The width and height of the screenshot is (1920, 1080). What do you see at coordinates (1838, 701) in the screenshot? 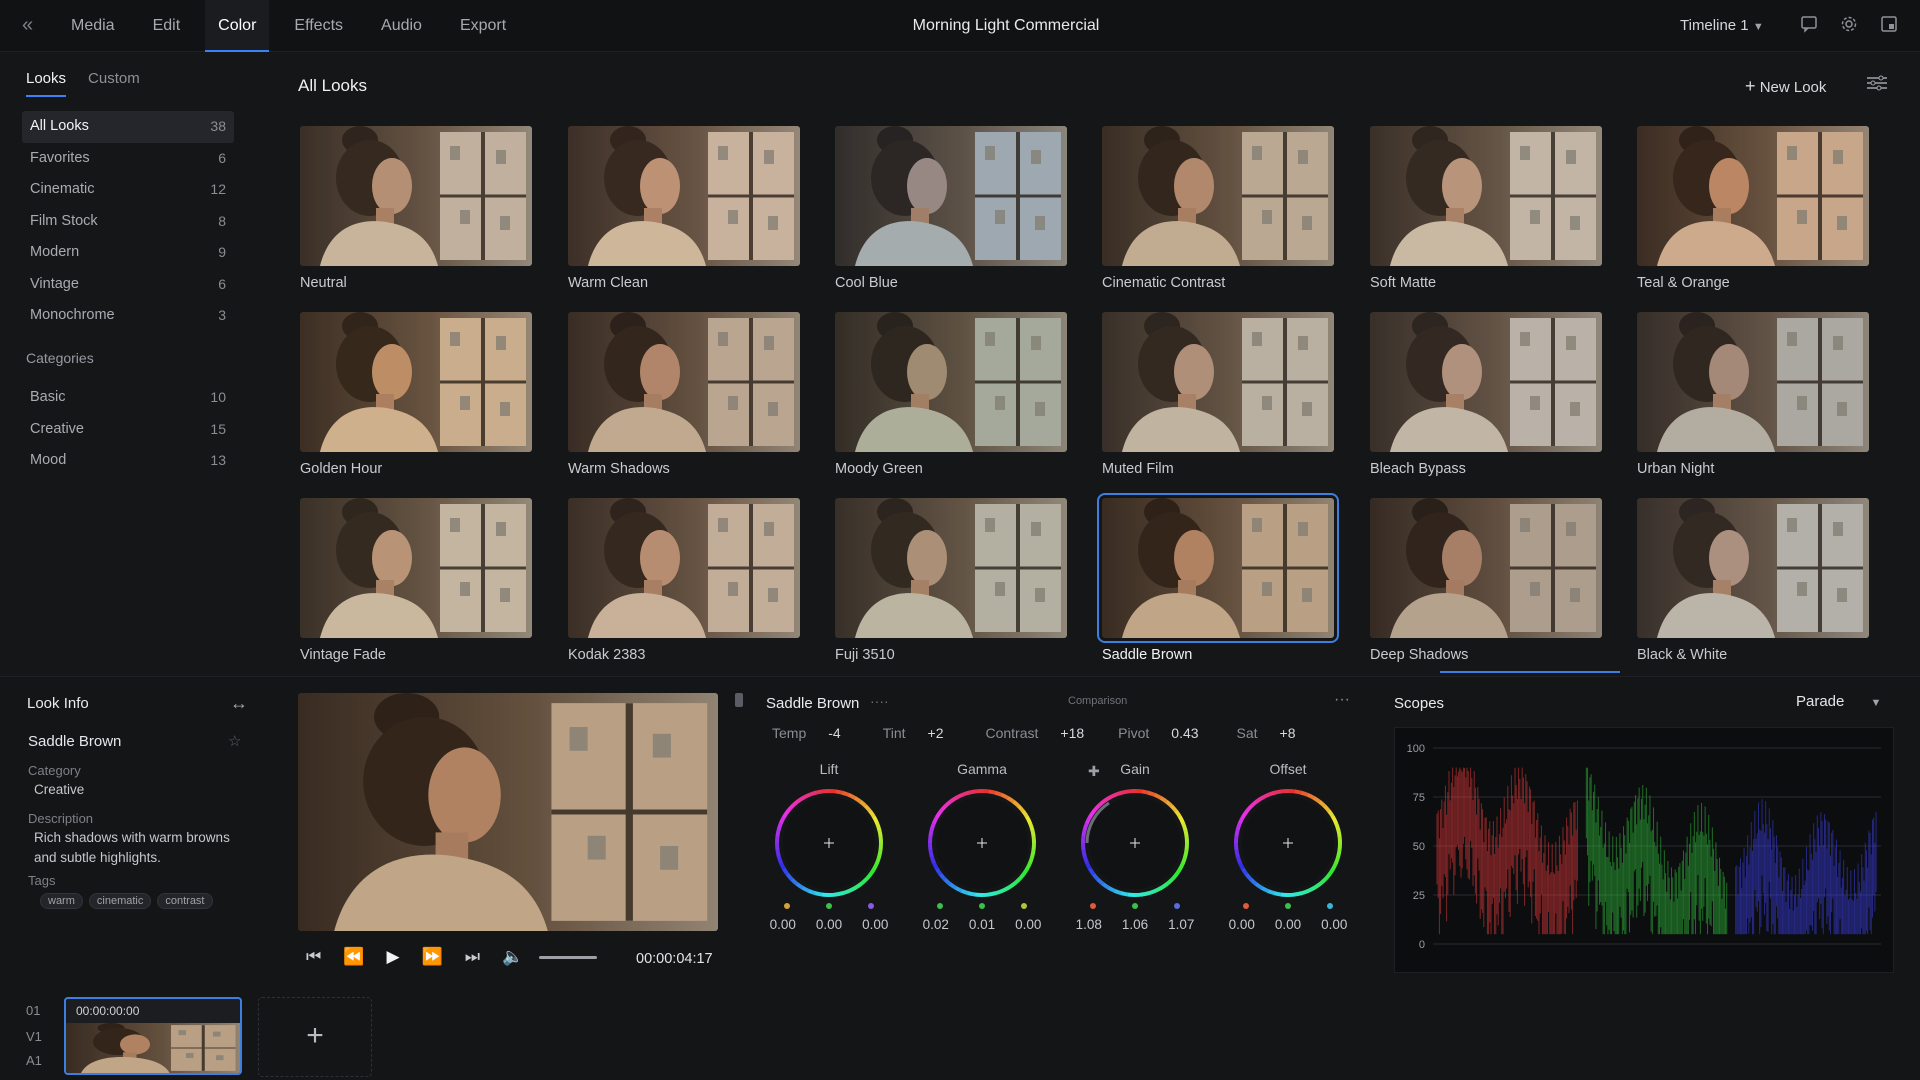
I see `scope-mode-dropdown: Parade ▼` at bounding box center [1838, 701].